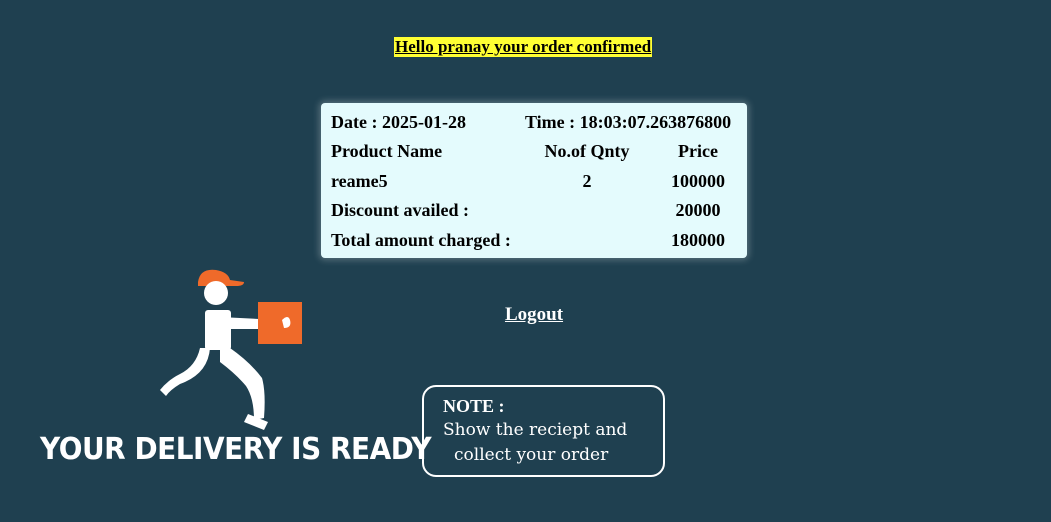 The image size is (1051, 522). Describe the element at coordinates (523, 47) in the screenshot. I see `order-confirmation-greeting: Hello pranay your order confirmed` at that location.